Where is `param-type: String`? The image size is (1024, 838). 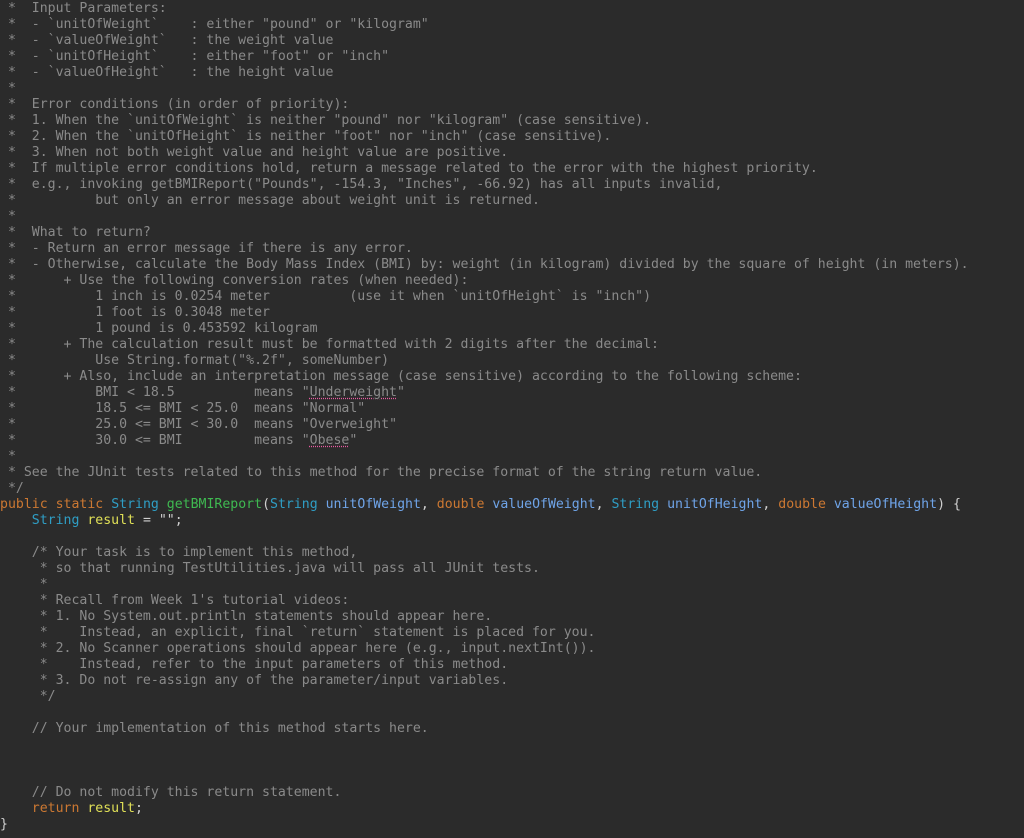 param-type: String is located at coordinates (635, 504).